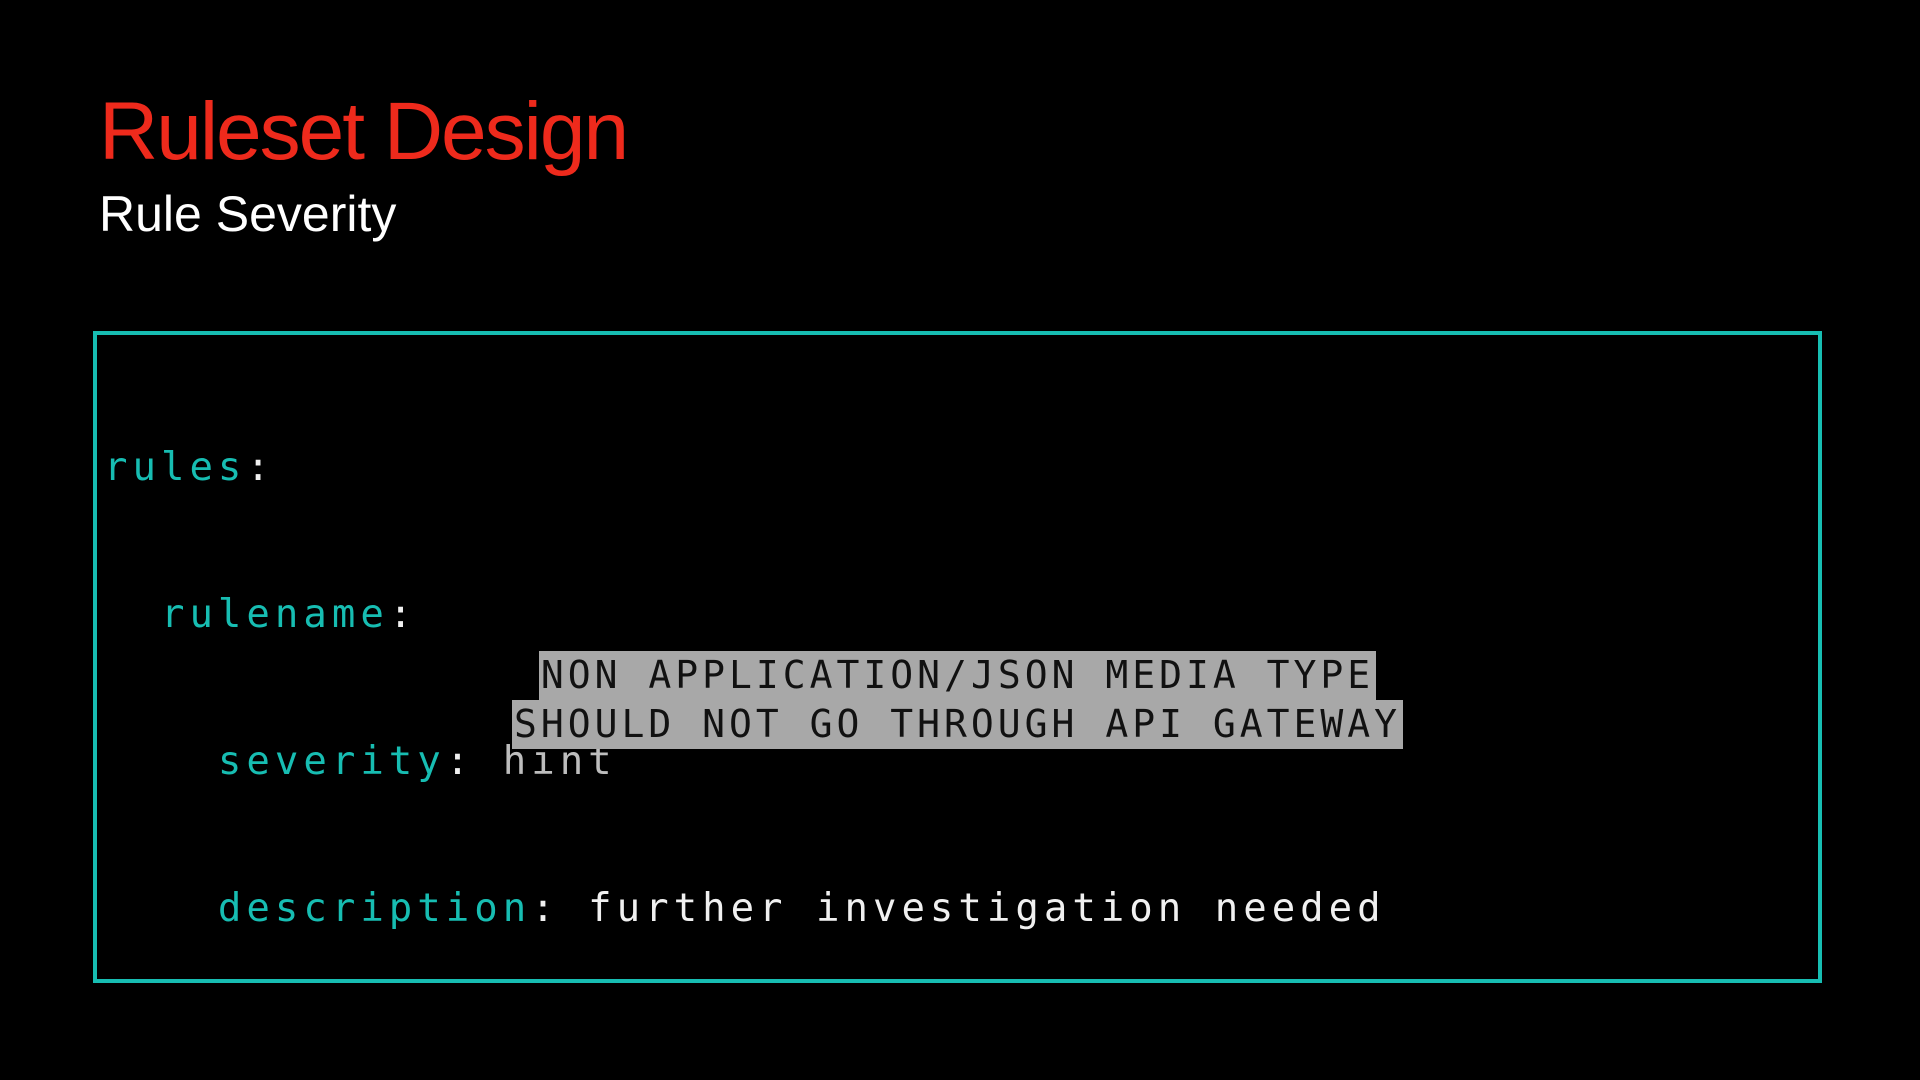  Describe the element at coordinates (364, 131) in the screenshot. I see `slide-title: Ruleset Design` at that location.